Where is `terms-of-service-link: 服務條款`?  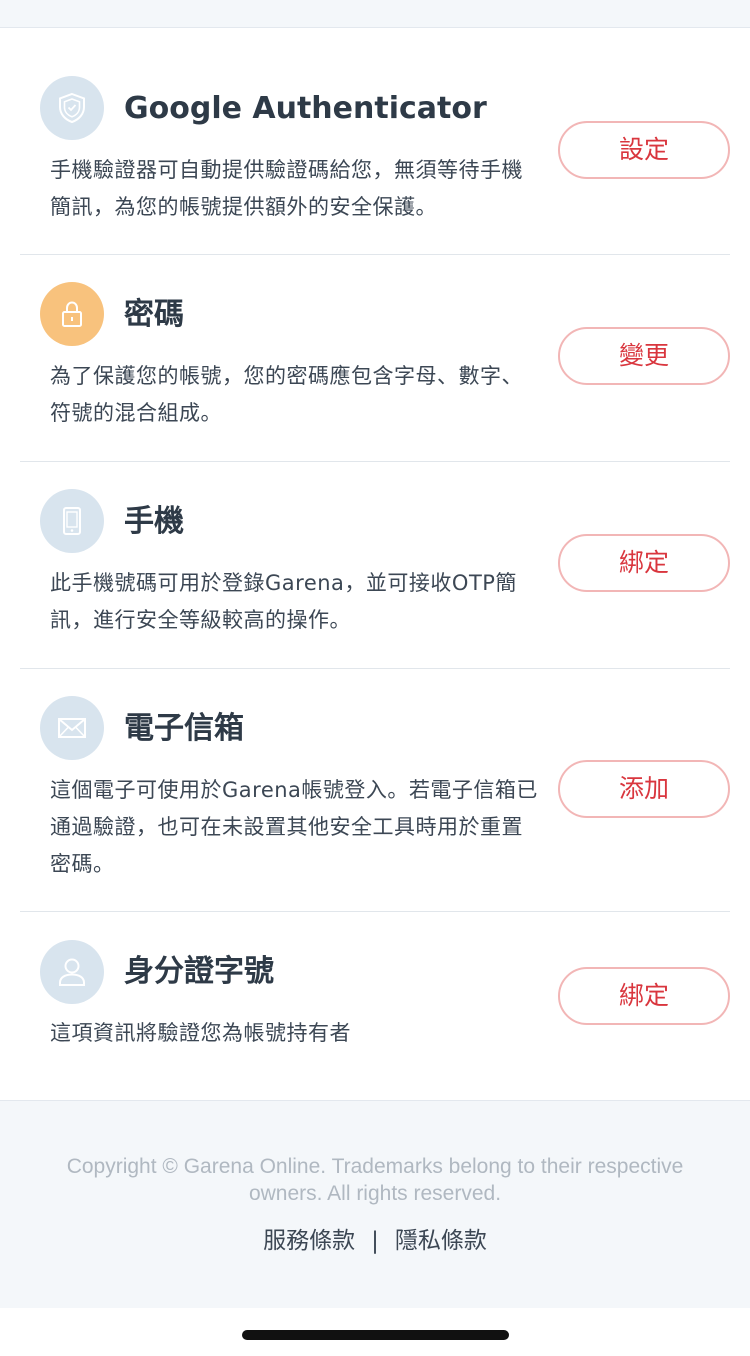
terms-of-service-link: 服務條款 is located at coordinates (309, 1241).